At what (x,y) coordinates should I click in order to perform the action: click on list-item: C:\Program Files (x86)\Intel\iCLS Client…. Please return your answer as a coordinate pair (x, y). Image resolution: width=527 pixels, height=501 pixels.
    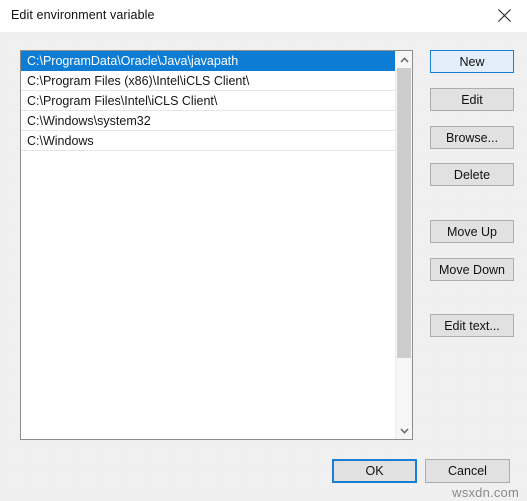
    Looking at the image, I should click on (208, 81).